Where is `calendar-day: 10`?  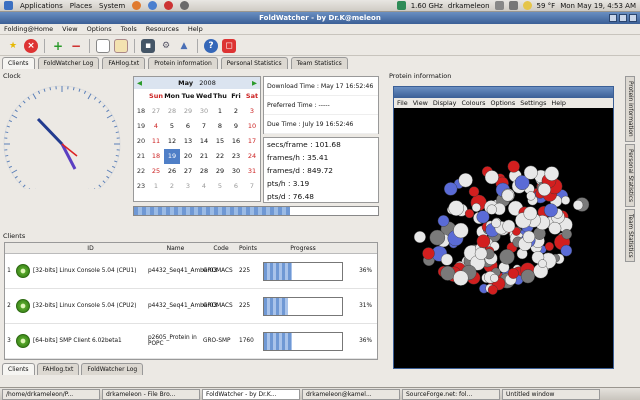
calendar-day: 10 is located at coordinates (252, 126).